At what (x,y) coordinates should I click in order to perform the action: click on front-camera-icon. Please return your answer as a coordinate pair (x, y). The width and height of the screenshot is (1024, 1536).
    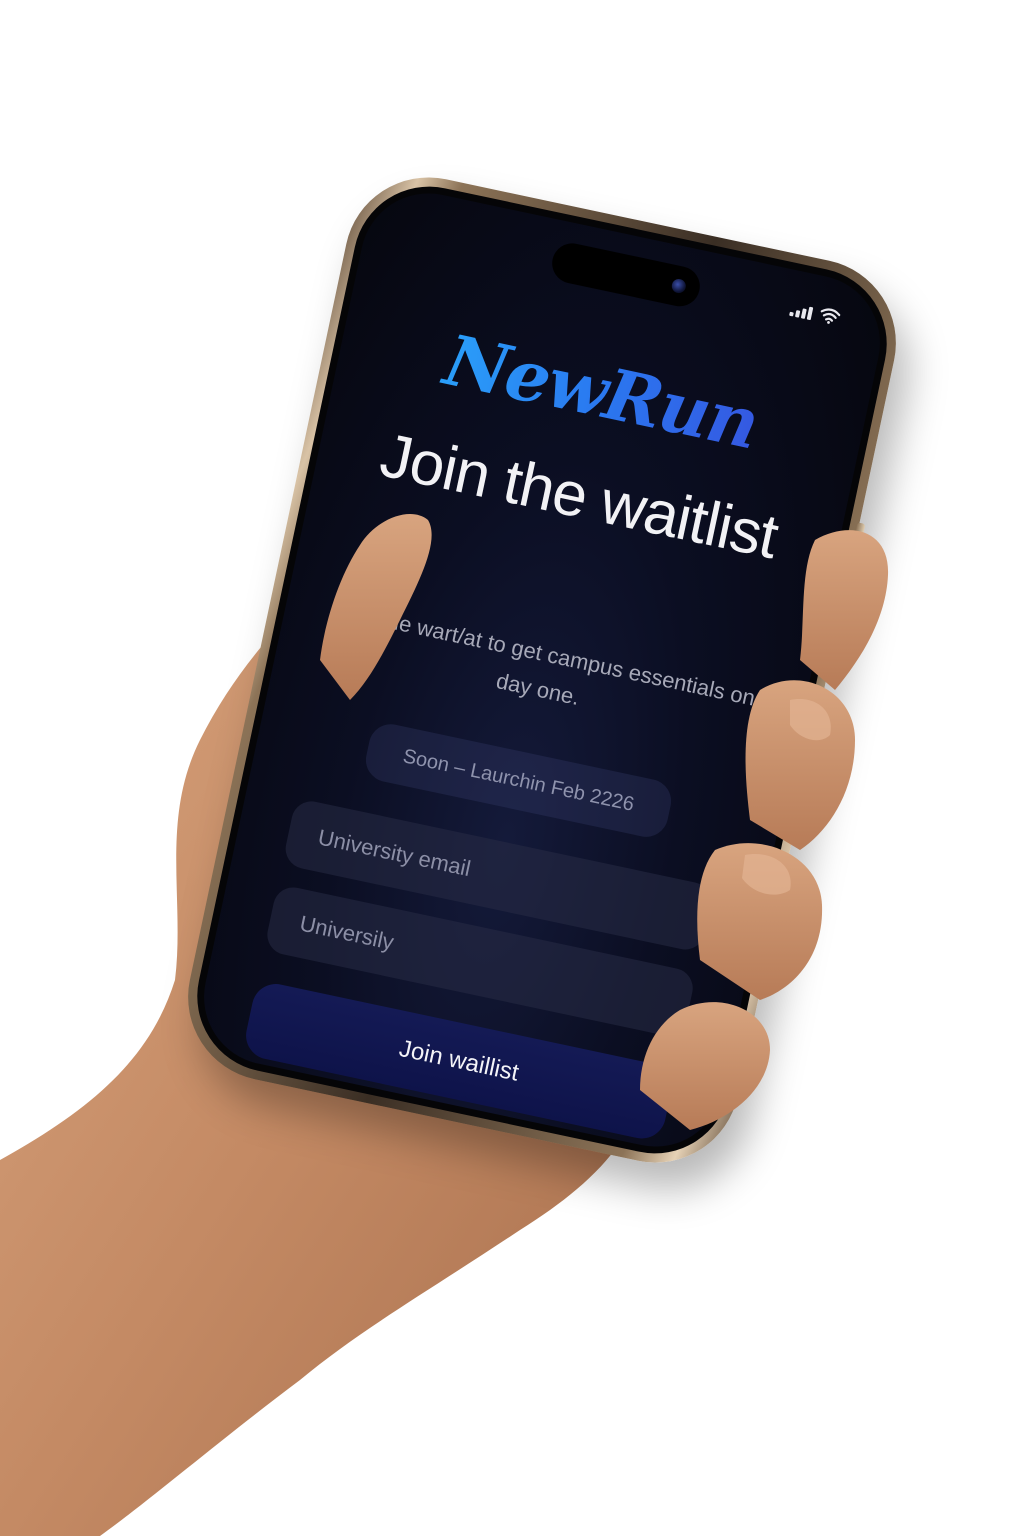
    Looking at the image, I should click on (679, 286).